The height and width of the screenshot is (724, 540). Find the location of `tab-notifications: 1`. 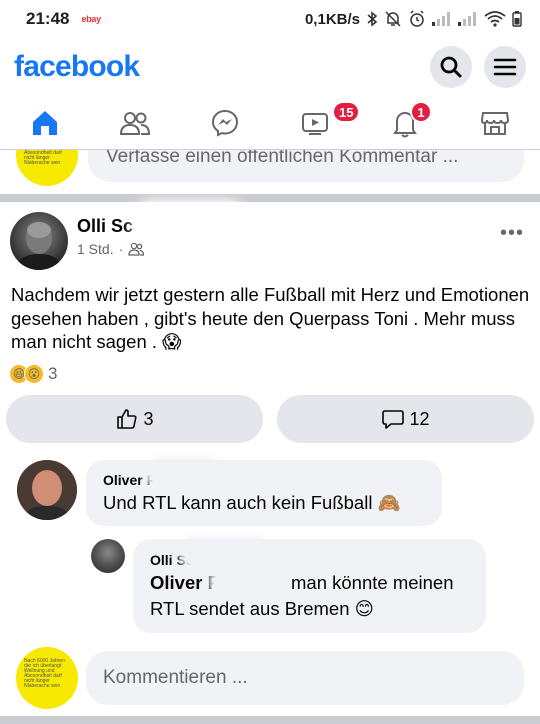

tab-notifications: 1 is located at coordinates (405, 122).